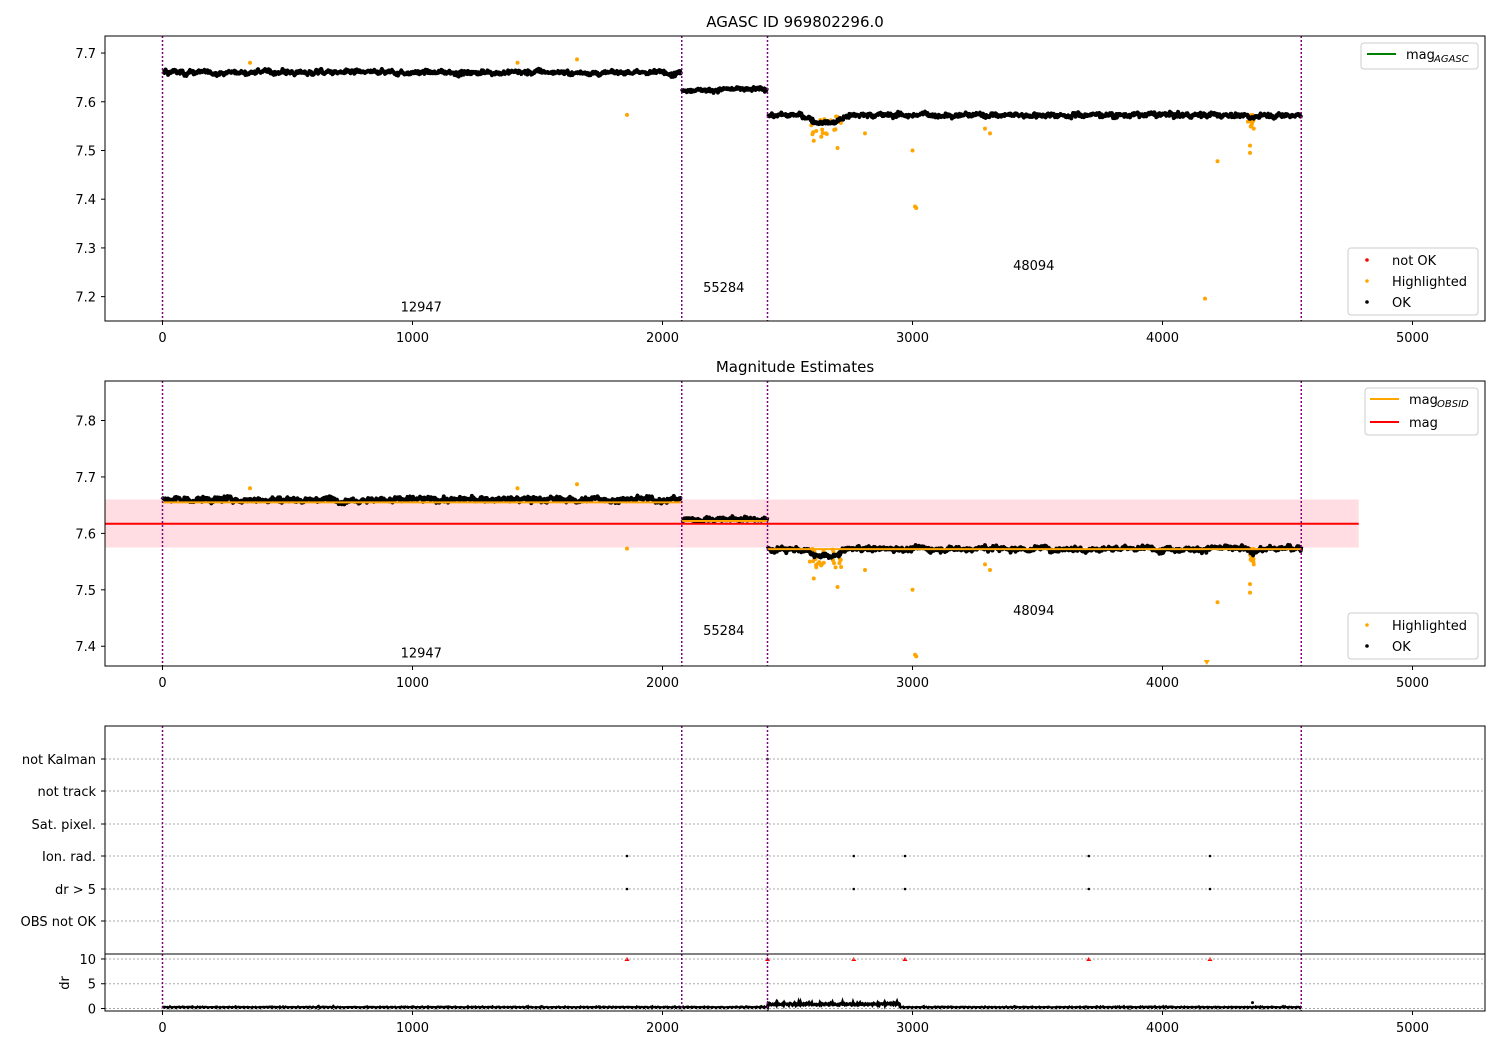 The image size is (1500, 1050). I want to click on dr-xtick-label: 0, so click(162, 1028).